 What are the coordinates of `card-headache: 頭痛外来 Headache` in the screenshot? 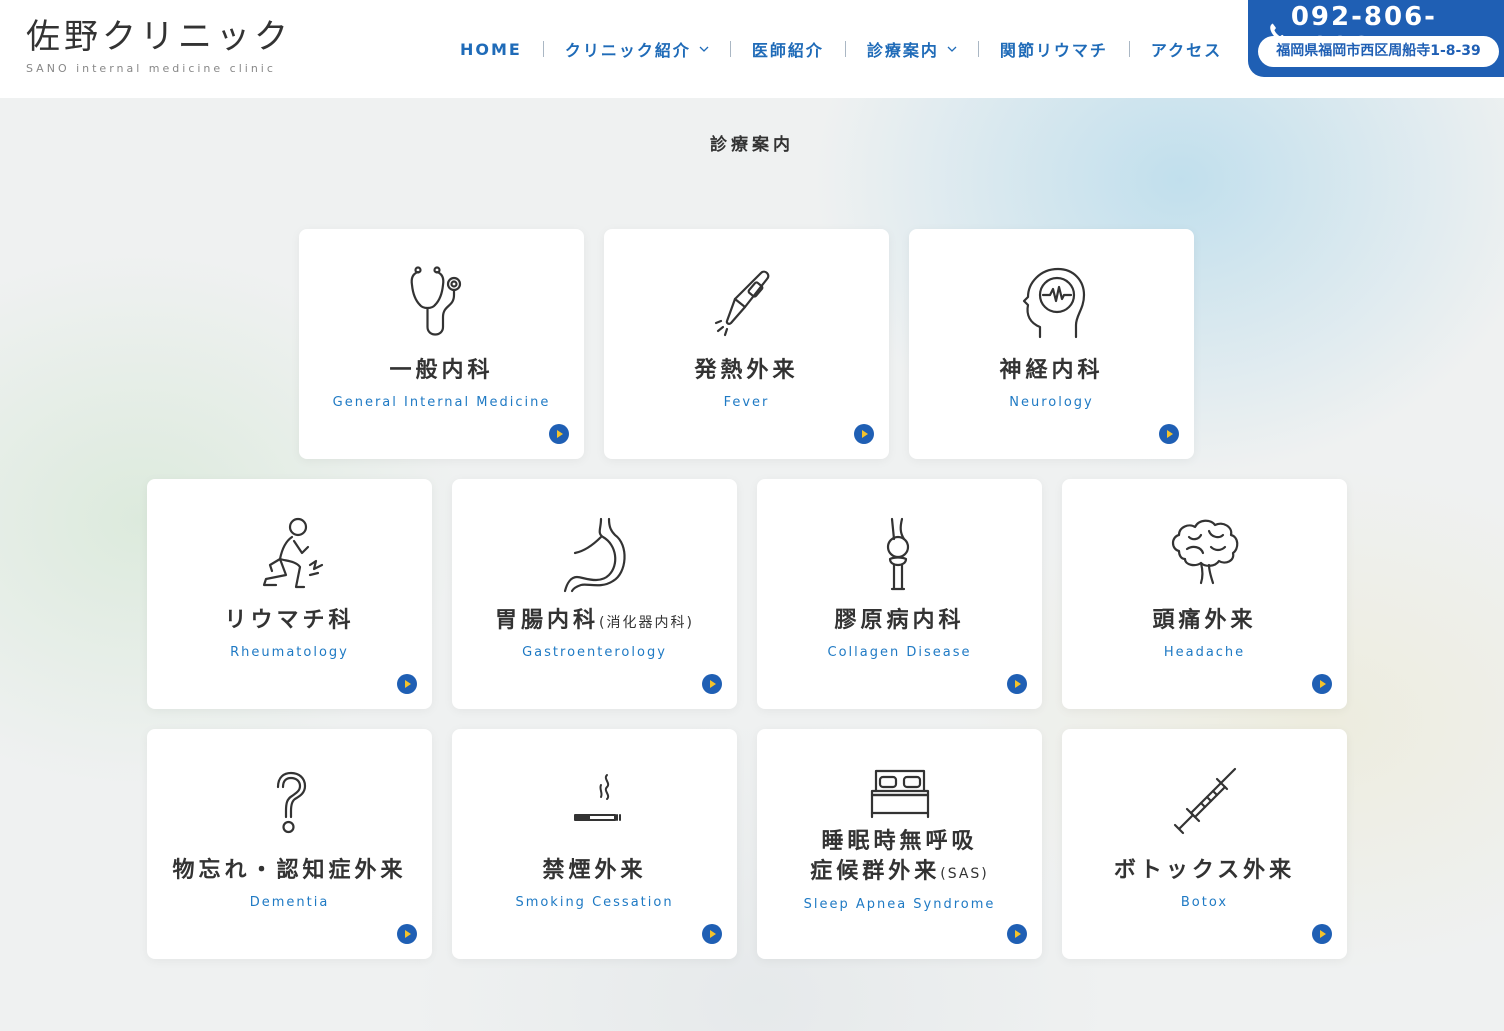 It's located at (1204, 594).